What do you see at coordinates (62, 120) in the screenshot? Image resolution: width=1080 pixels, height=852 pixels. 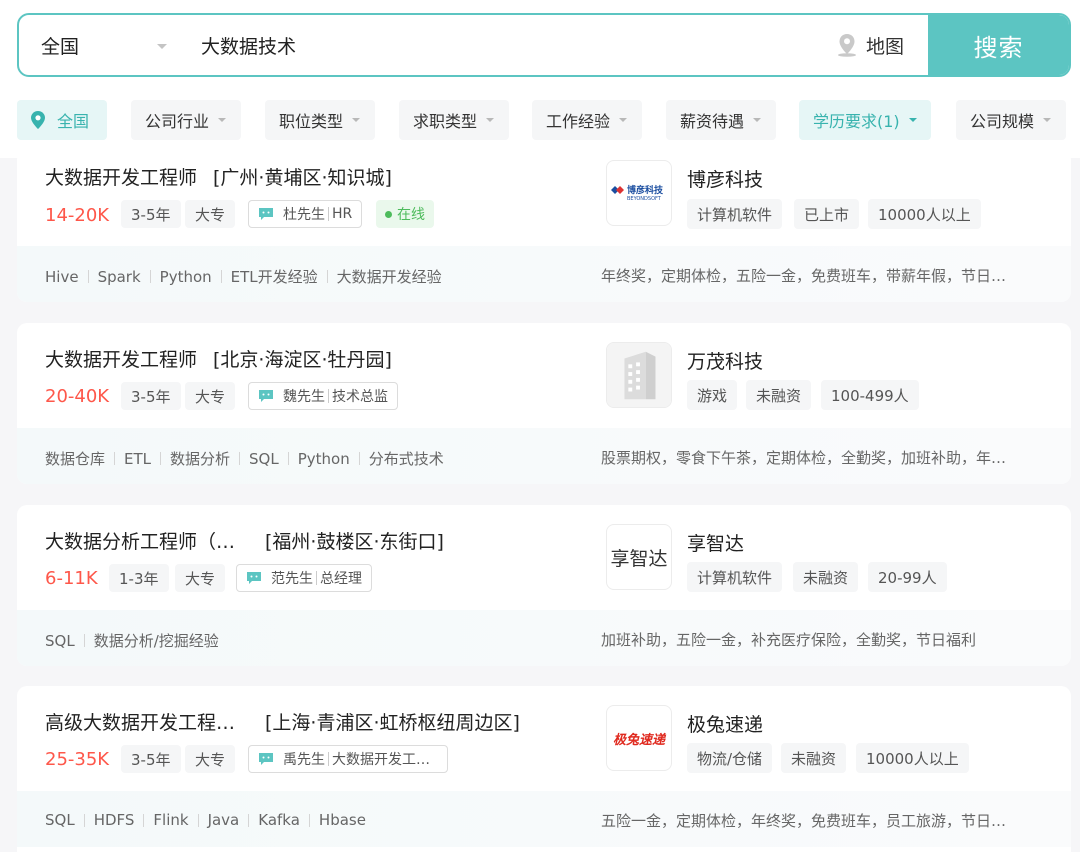 I see `filter-region: 全国` at bounding box center [62, 120].